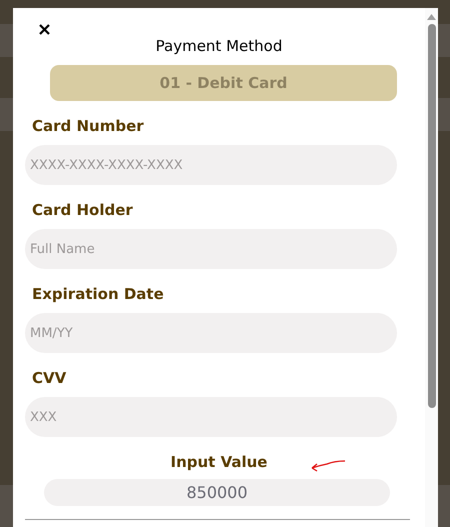  I want to click on scrollbar-thumb, so click(432, 216).